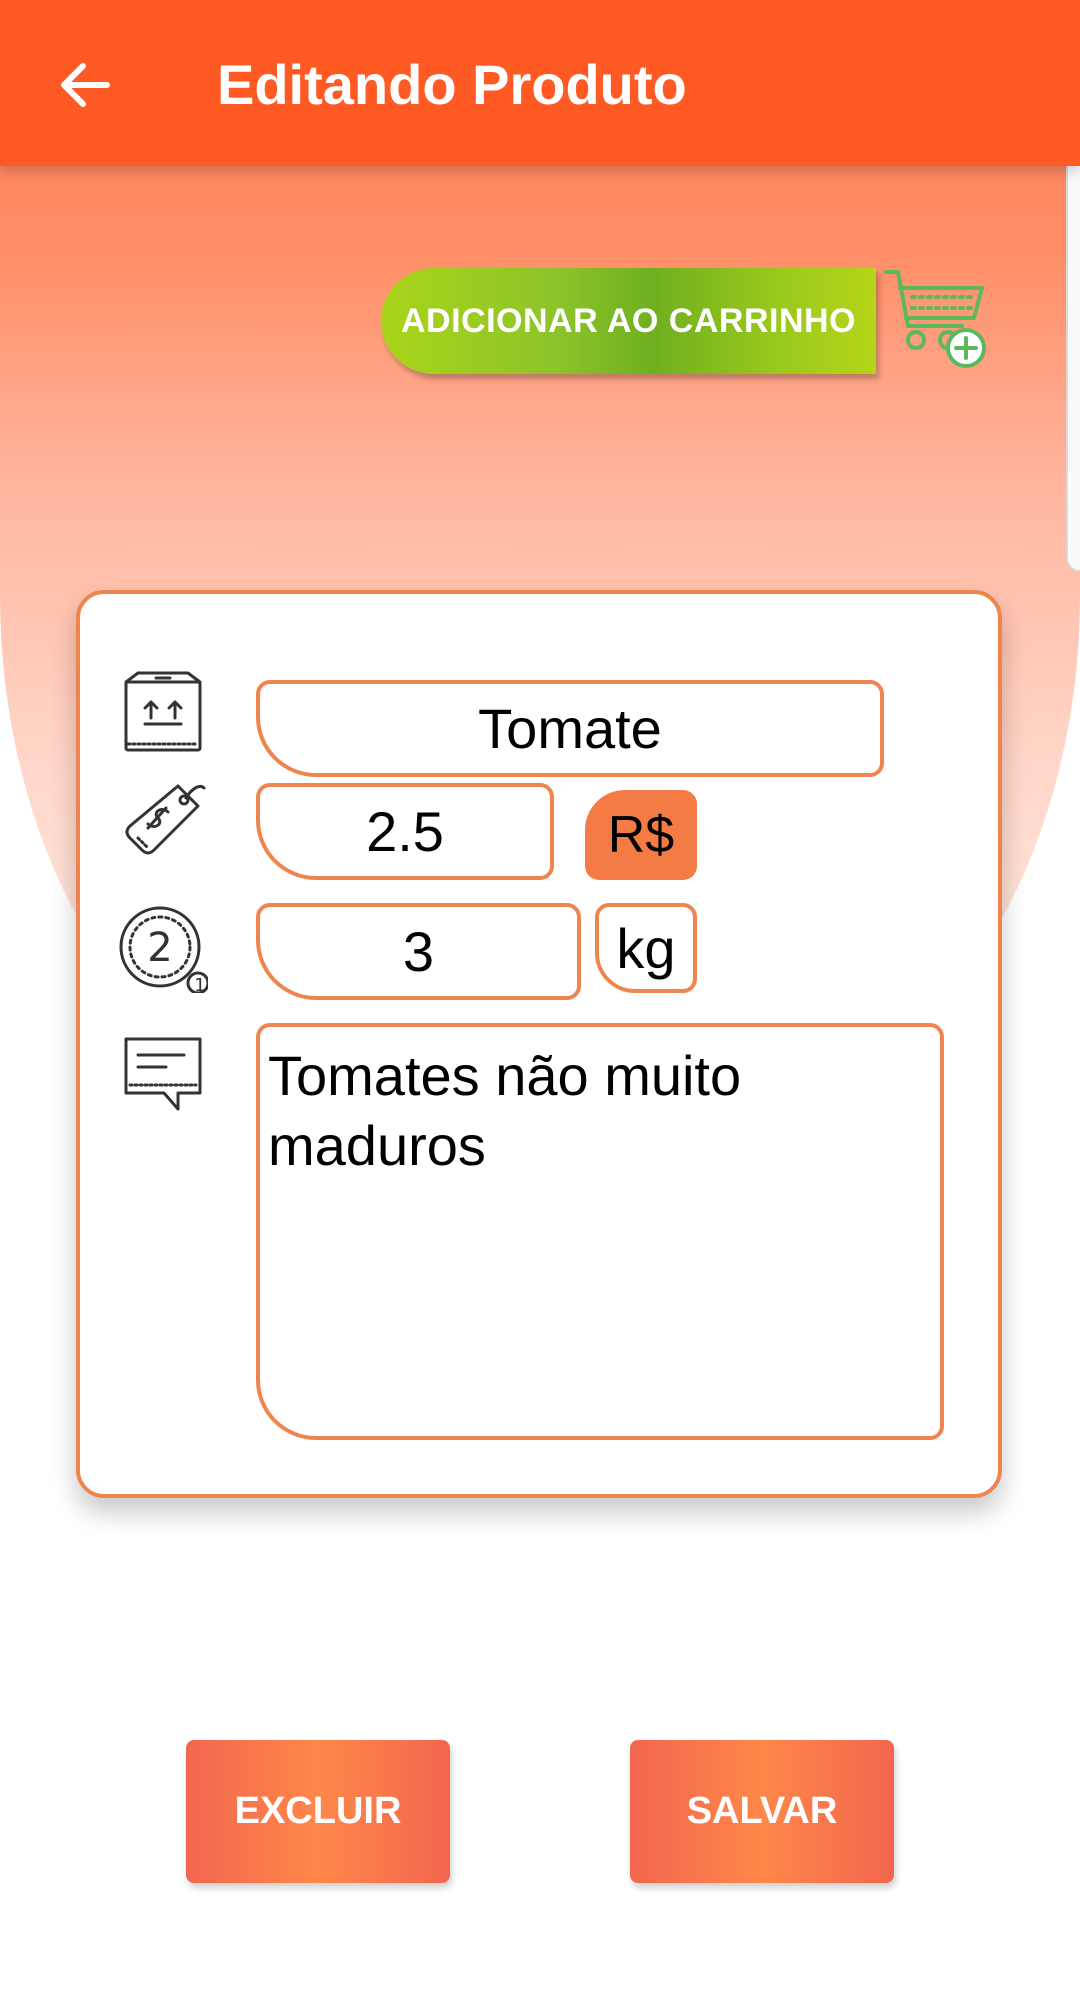 The width and height of the screenshot is (1080, 1994). Describe the element at coordinates (452, 84) in the screenshot. I see `page-title: Editando Produto` at that location.